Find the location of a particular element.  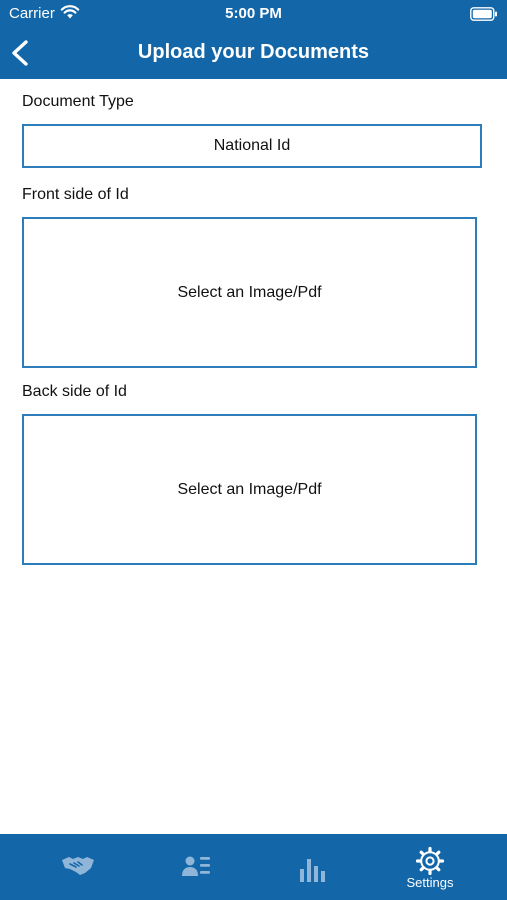

page-title: Upload your Documents is located at coordinates (253, 52).